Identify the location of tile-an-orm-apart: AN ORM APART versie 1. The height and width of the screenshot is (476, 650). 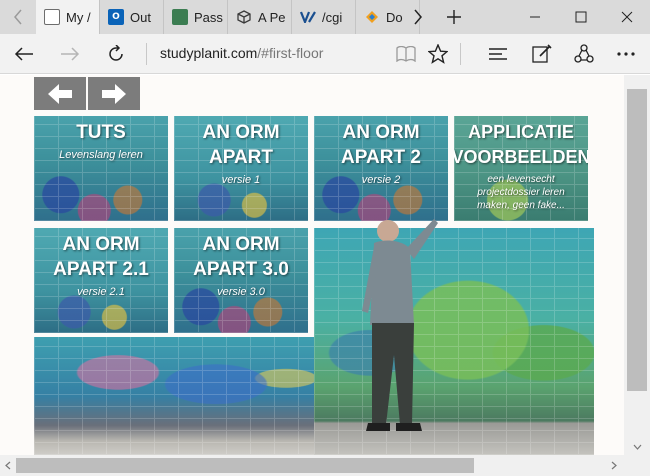
(241, 168).